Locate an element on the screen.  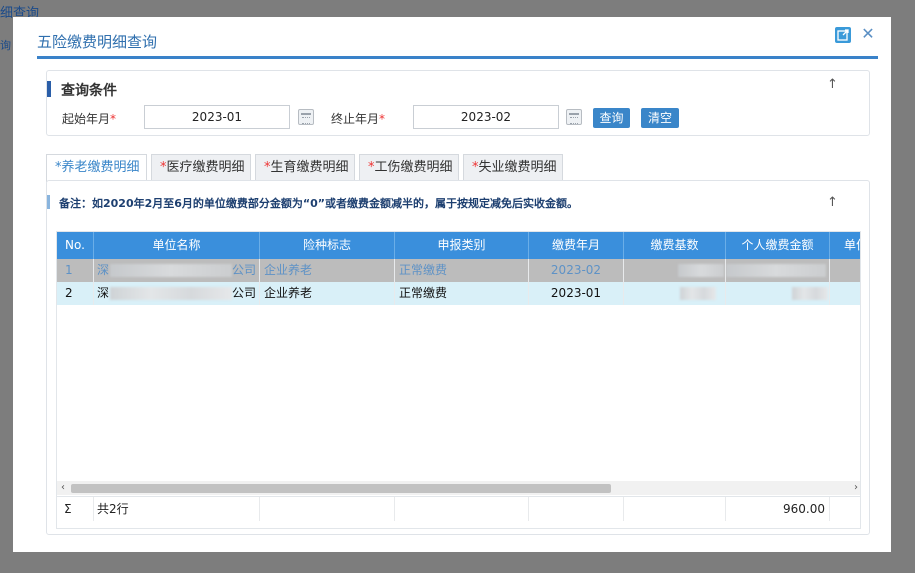
tab-pension: *养老缴费明细 is located at coordinates (96, 168).